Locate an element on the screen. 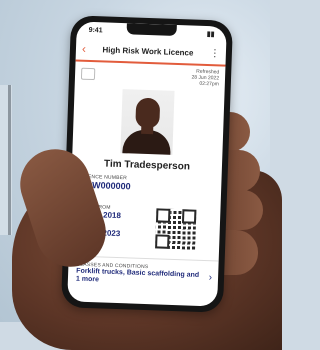  government-logo is located at coordinates (88, 74).